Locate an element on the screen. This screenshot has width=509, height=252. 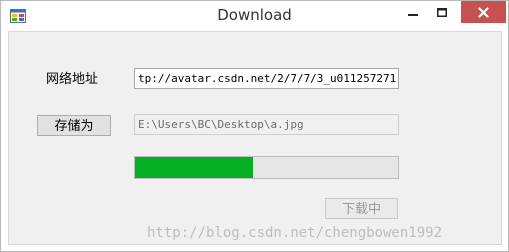
url-label: 网络地址 is located at coordinates (72, 79).